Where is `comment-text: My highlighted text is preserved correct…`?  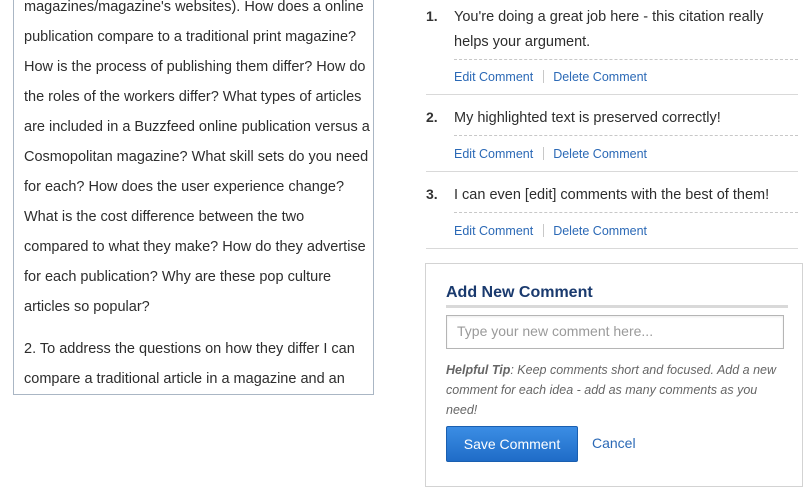
comment-text: My highlighted text is preserved correct… is located at coordinates (626, 121).